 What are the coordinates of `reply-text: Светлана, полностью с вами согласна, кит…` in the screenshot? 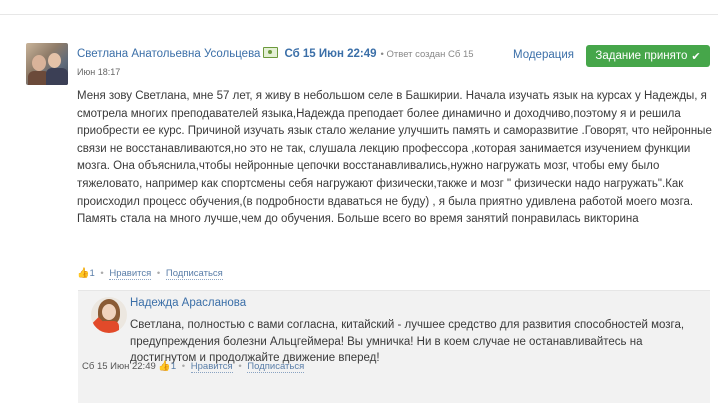 It's located at (407, 341).